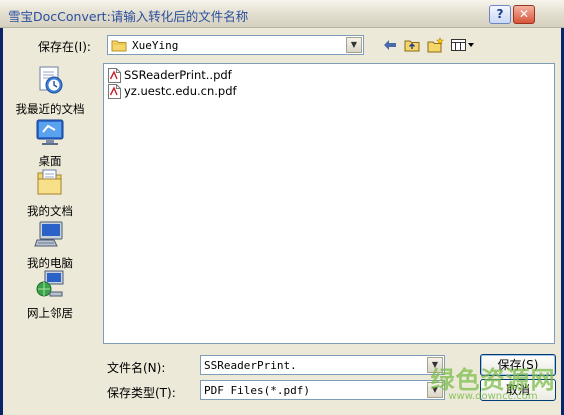 The image size is (564, 415). Describe the element at coordinates (155, 45) in the screenshot. I see `current-folder-name: XueYing` at that location.